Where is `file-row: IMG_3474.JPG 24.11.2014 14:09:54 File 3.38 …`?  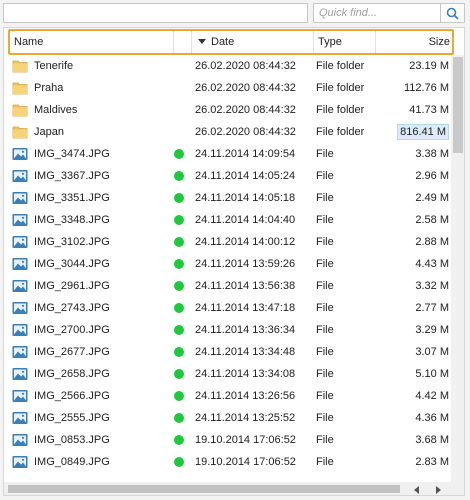
file-row: IMG_3474.JPG 24.11.2014 14:09:54 File 3.38 … is located at coordinates (227, 154).